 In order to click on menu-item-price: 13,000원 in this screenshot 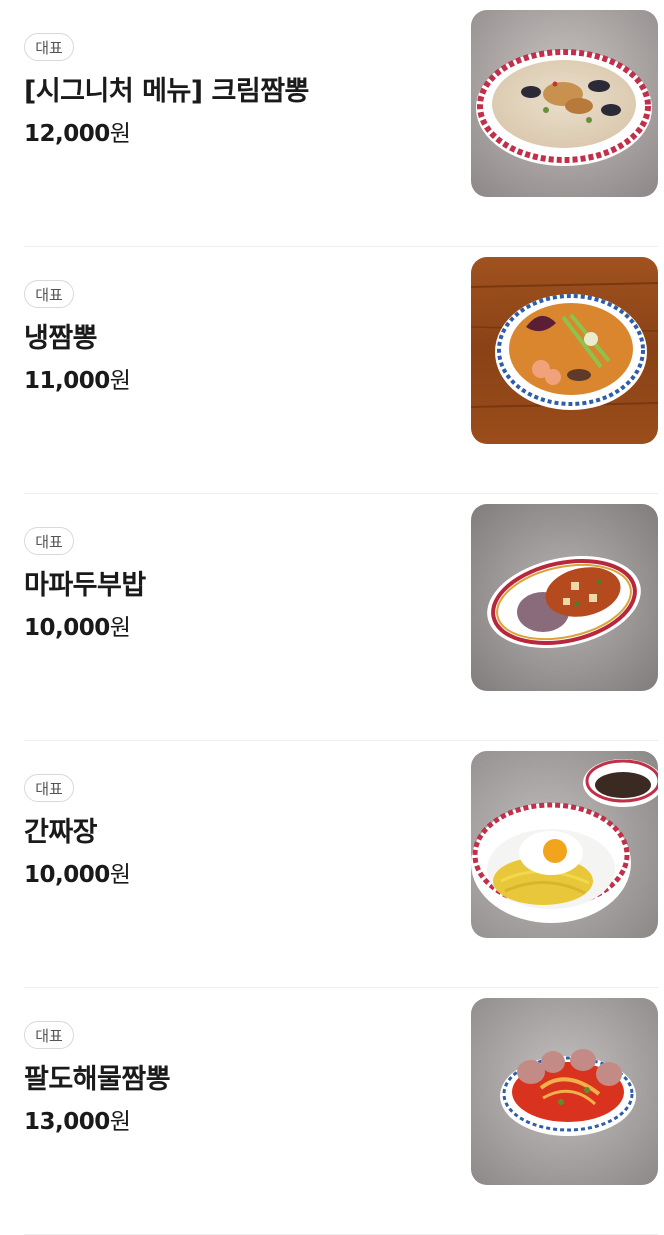, I will do `click(77, 1122)`.